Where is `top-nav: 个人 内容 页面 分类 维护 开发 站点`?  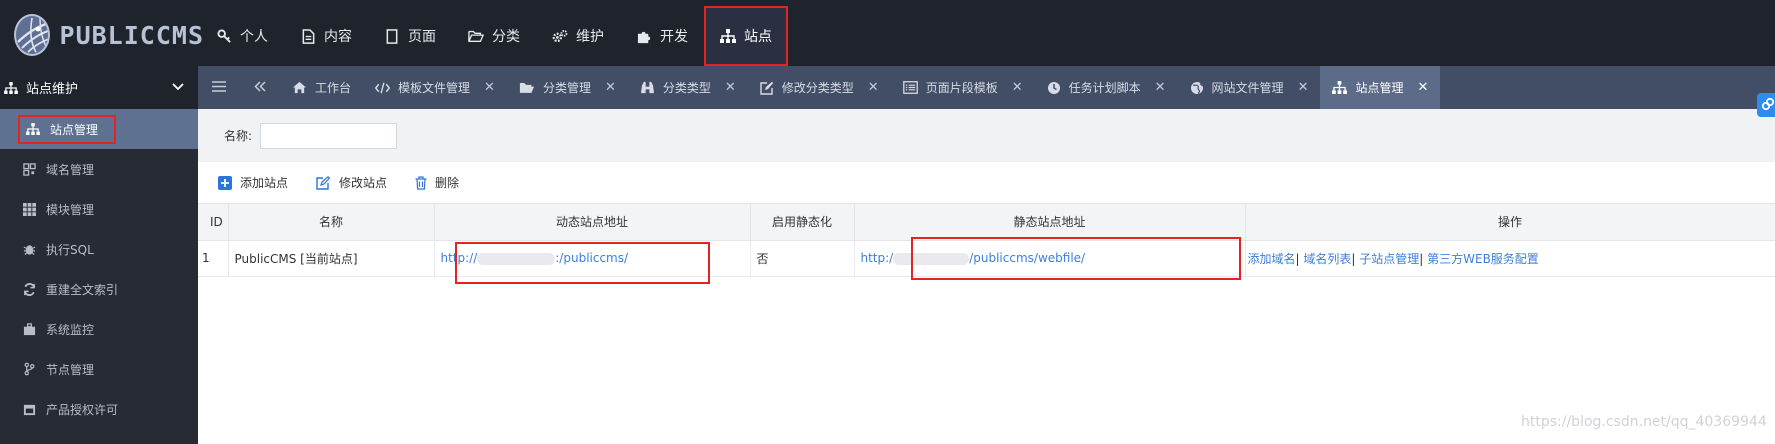
top-nav: 个人 内容 页面 分类 维护 开发 站点 is located at coordinates (494, 36).